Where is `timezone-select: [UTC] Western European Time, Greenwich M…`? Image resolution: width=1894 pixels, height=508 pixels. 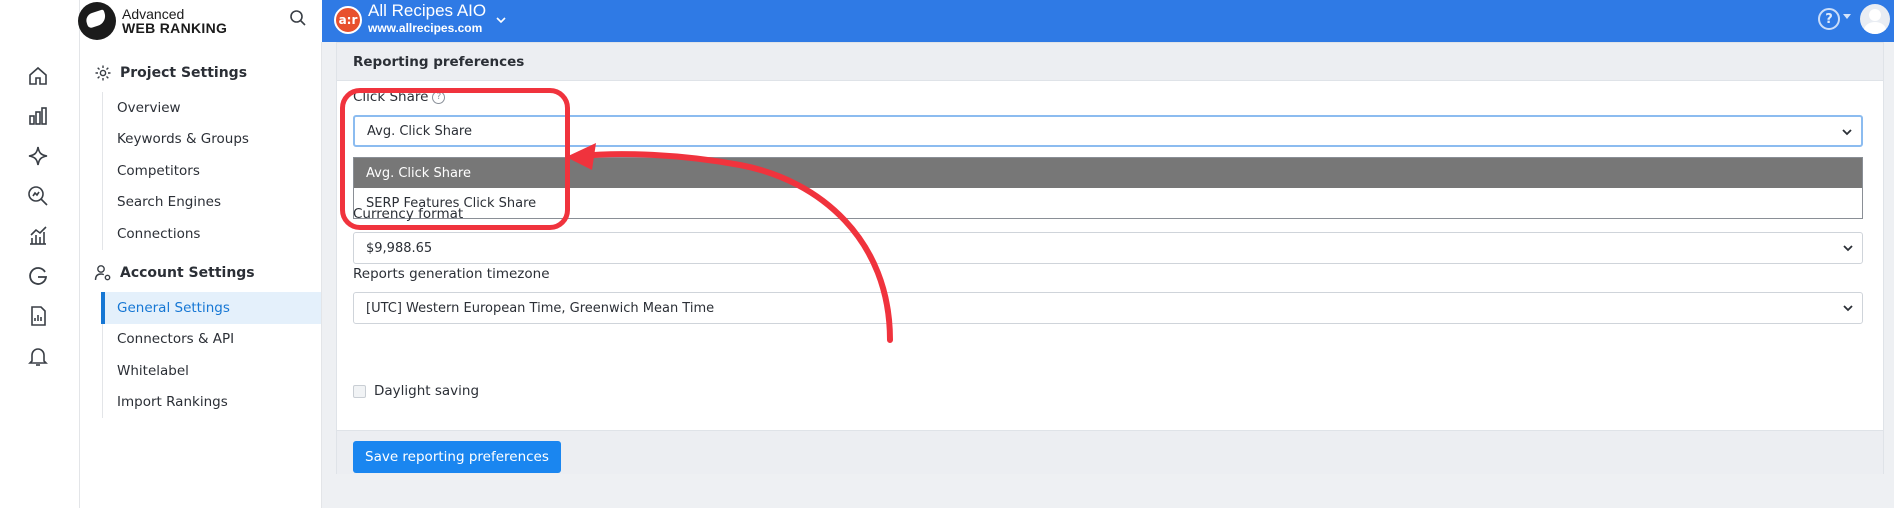 timezone-select: [UTC] Western European Time, Greenwich M… is located at coordinates (1108, 308).